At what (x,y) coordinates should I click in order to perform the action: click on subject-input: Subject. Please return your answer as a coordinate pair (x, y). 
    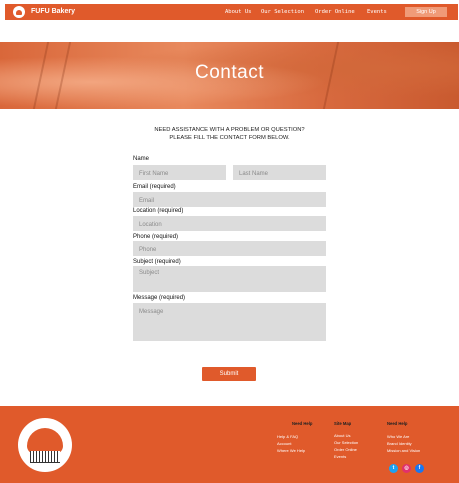
    Looking at the image, I should click on (229, 279).